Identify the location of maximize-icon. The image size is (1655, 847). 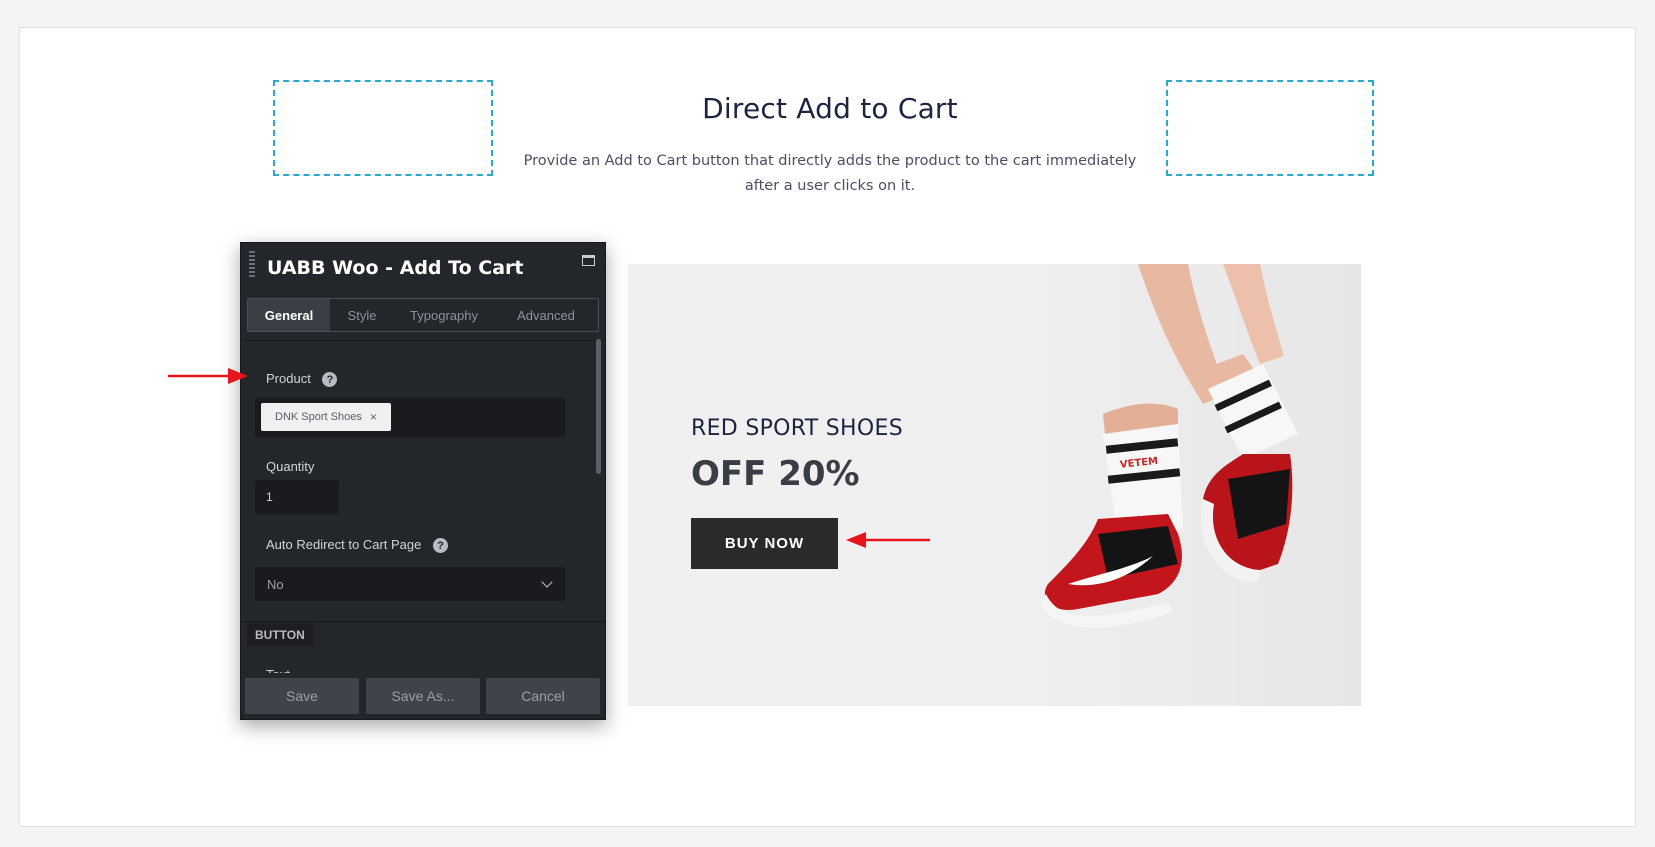
(588, 260).